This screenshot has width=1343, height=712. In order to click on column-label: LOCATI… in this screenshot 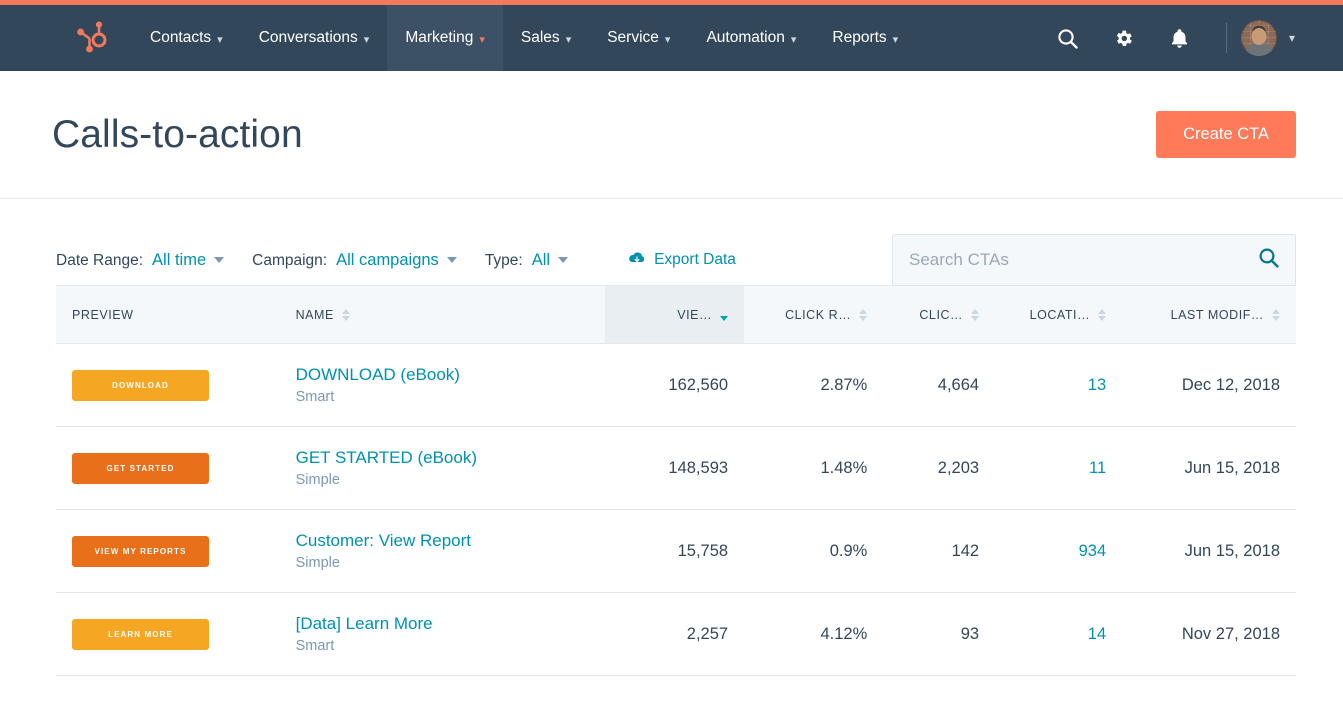, I will do `click(1060, 314)`.